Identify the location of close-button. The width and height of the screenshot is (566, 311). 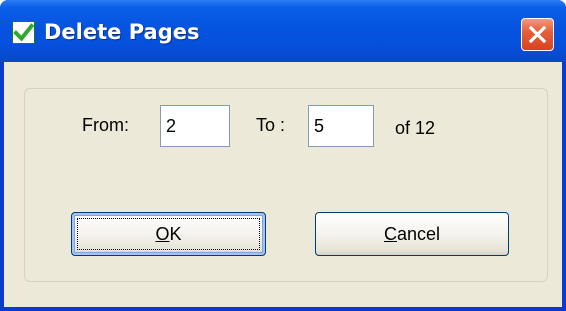
(537, 34).